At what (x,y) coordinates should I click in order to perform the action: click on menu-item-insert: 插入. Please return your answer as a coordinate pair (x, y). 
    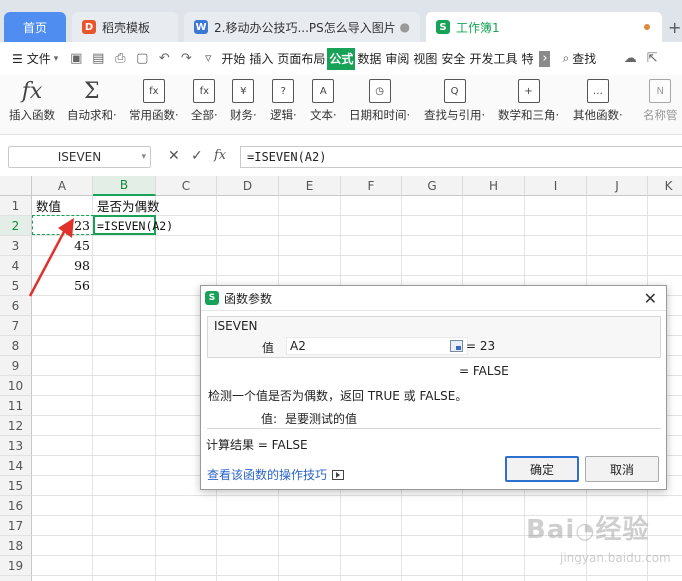
    Looking at the image, I should click on (261, 59).